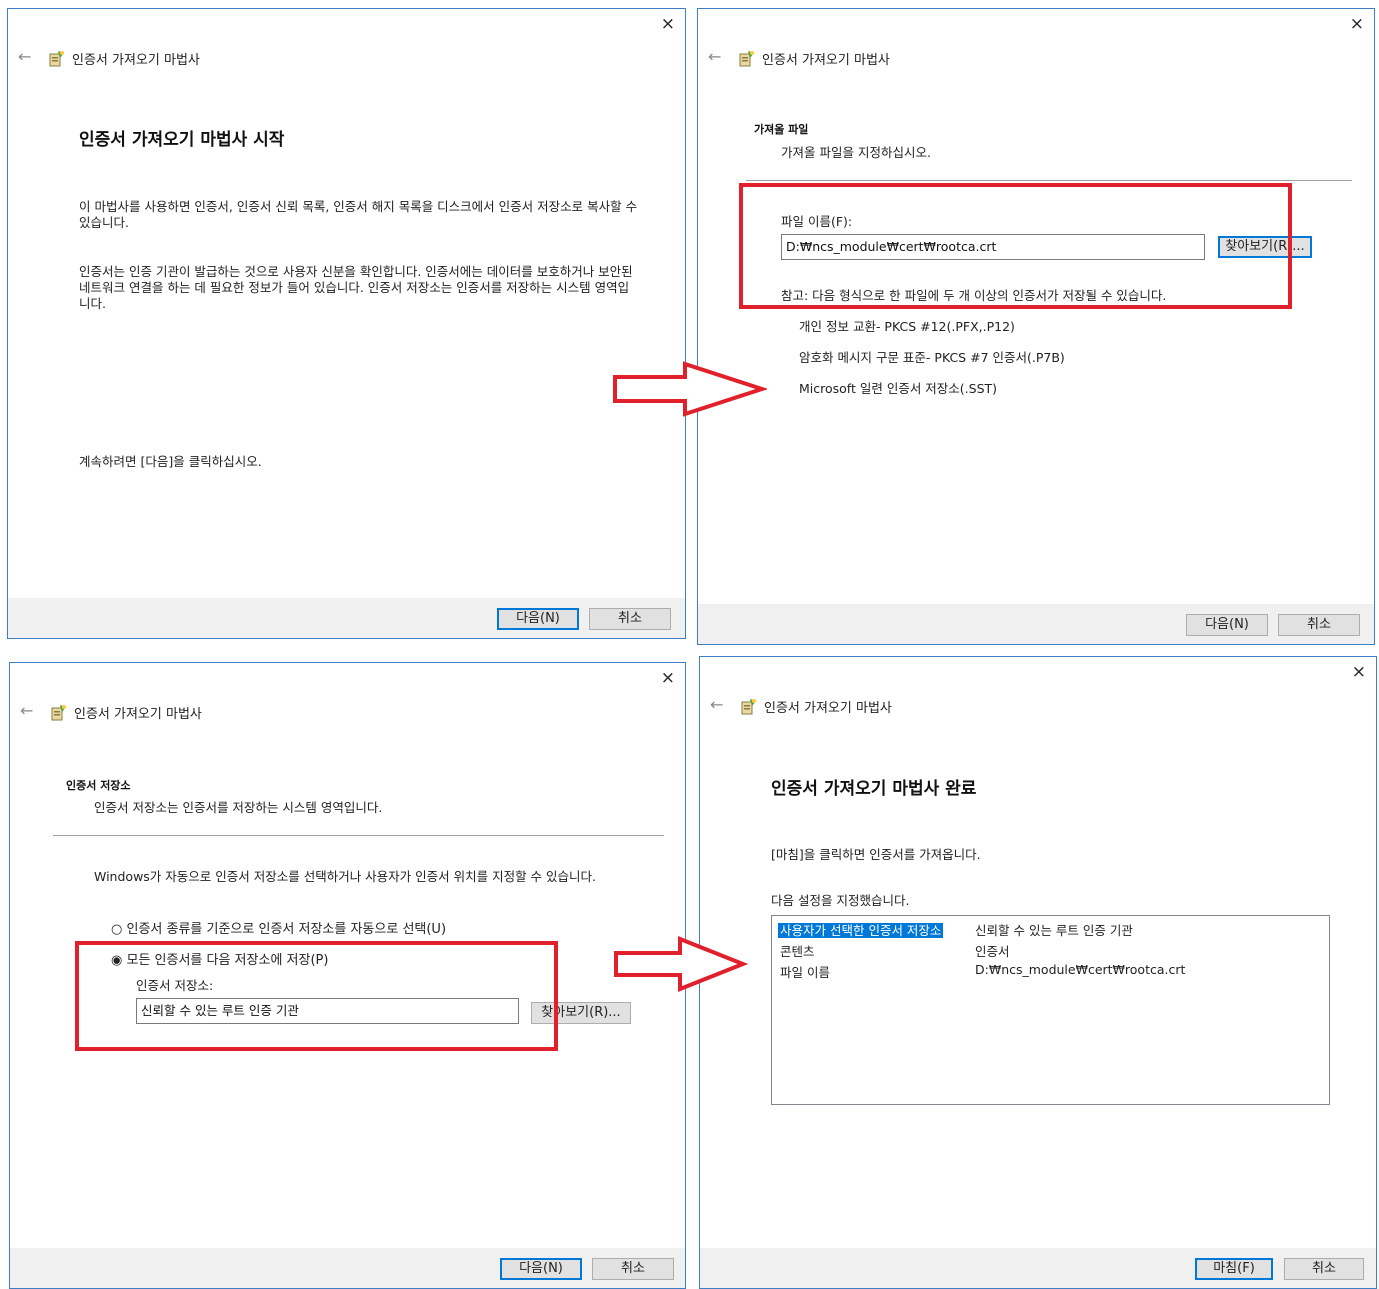 This screenshot has width=1379, height=1289. Describe the element at coordinates (840, 900) in the screenshot. I see `settings-label: 다음 설정을 지정했습니다.` at that location.